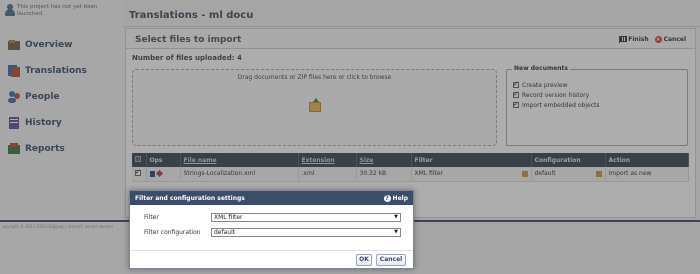 The height and width of the screenshot is (274, 700). Describe the element at coordinates (364, 260) in the screenshot. I see `ok-button: OK` at that location.